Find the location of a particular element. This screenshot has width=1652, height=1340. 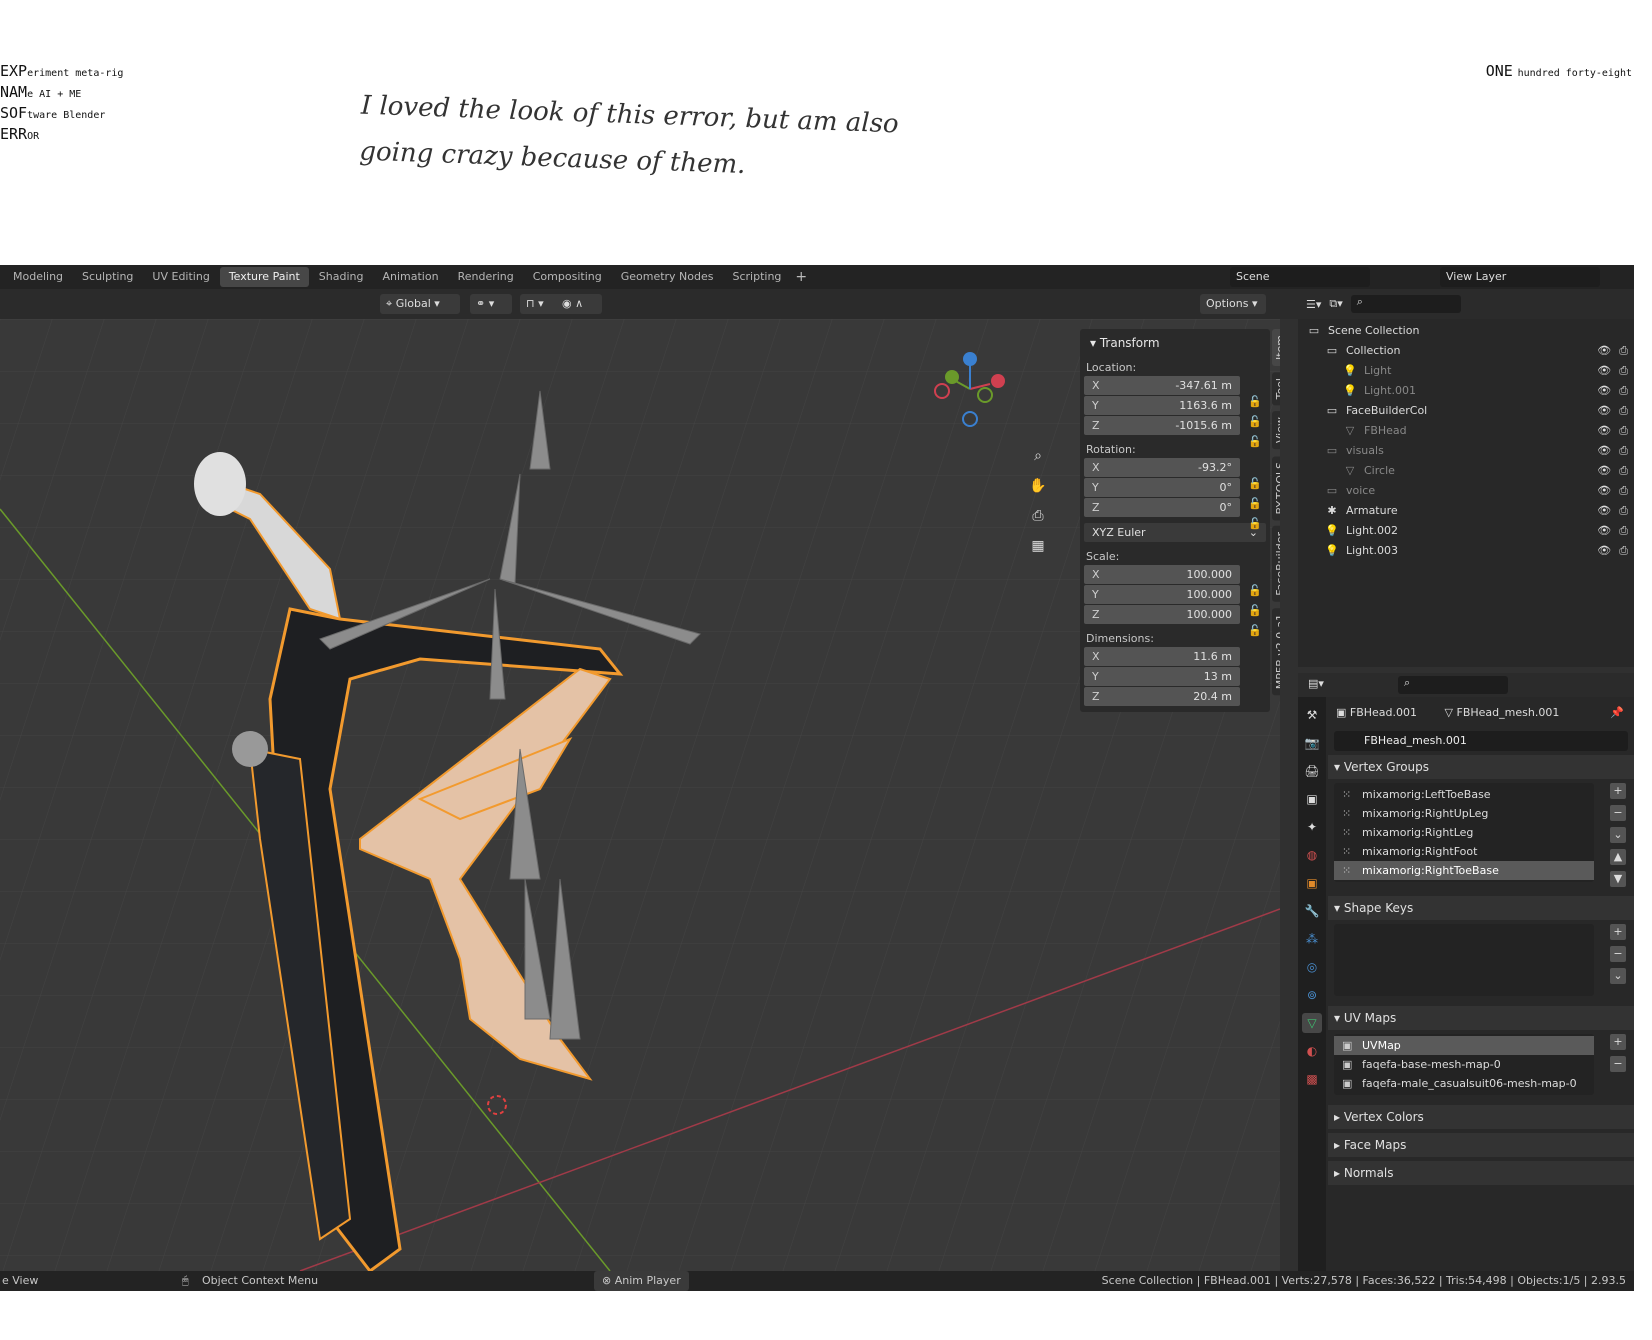

vertex-group-menu-button: ⌄ is located at coordinates (1618, 835).